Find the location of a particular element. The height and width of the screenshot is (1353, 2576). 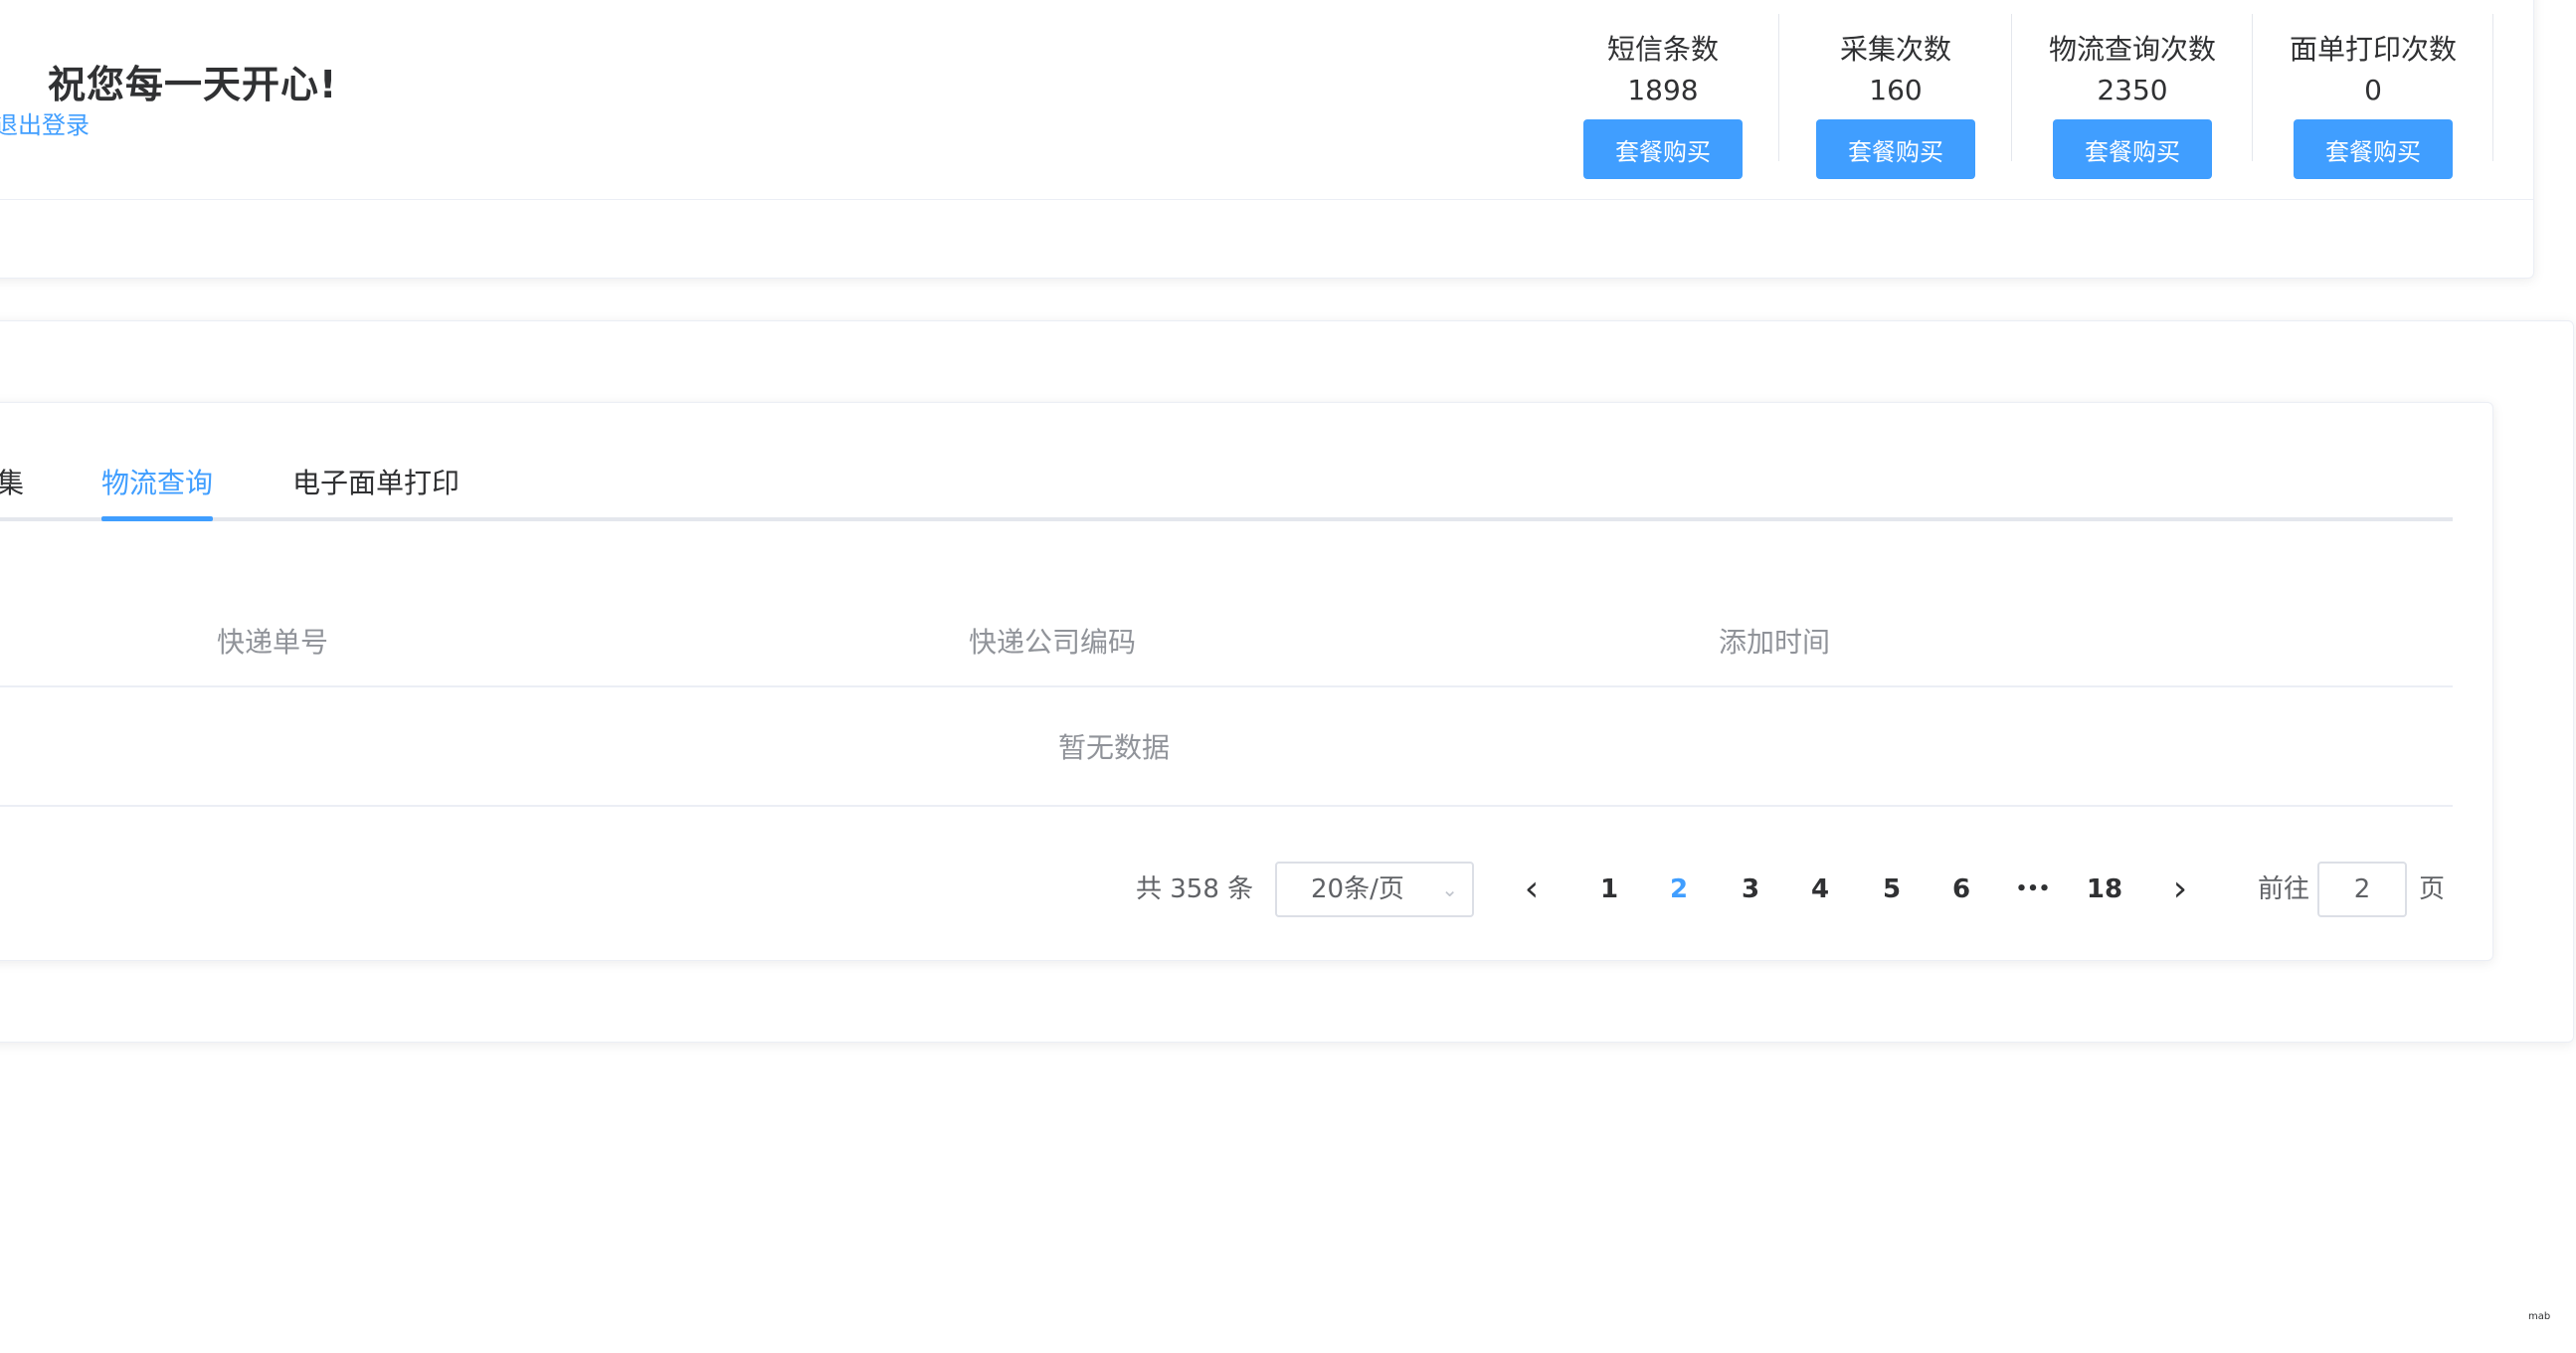

chevron-down-icon: ⌄ is located at coordinates (1449, 889).